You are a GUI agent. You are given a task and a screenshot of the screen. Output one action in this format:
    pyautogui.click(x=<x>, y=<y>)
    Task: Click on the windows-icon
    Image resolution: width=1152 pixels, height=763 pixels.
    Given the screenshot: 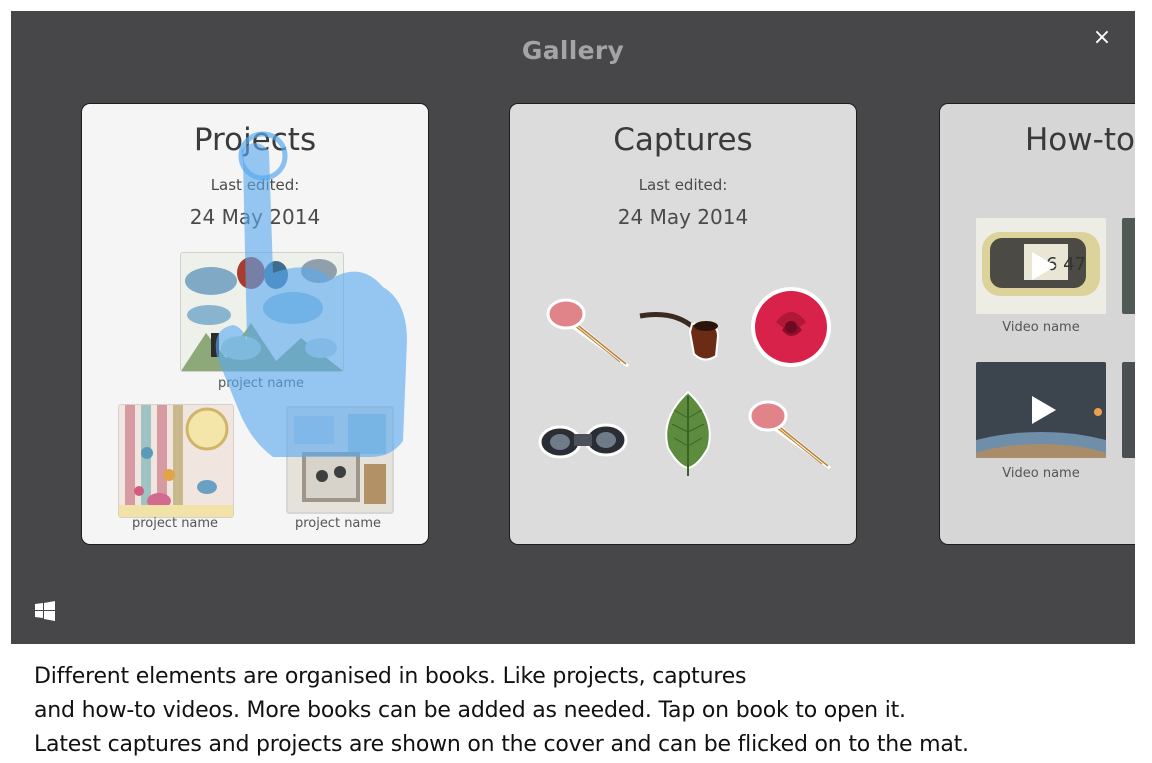 What is the action you would take?
    pyautogui.click(x=45, y=611)
    